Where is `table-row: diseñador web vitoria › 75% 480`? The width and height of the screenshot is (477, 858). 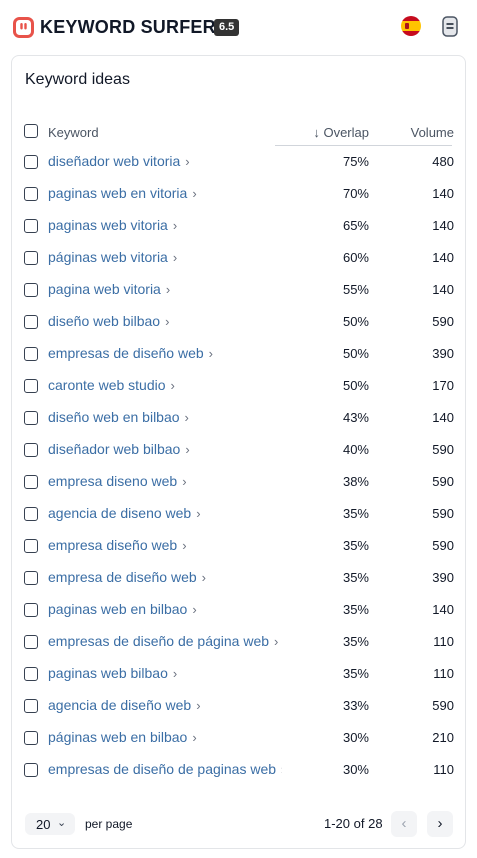
table-row: diseñador web vitoria › 75% 480 is located at coordinates (239, 162).